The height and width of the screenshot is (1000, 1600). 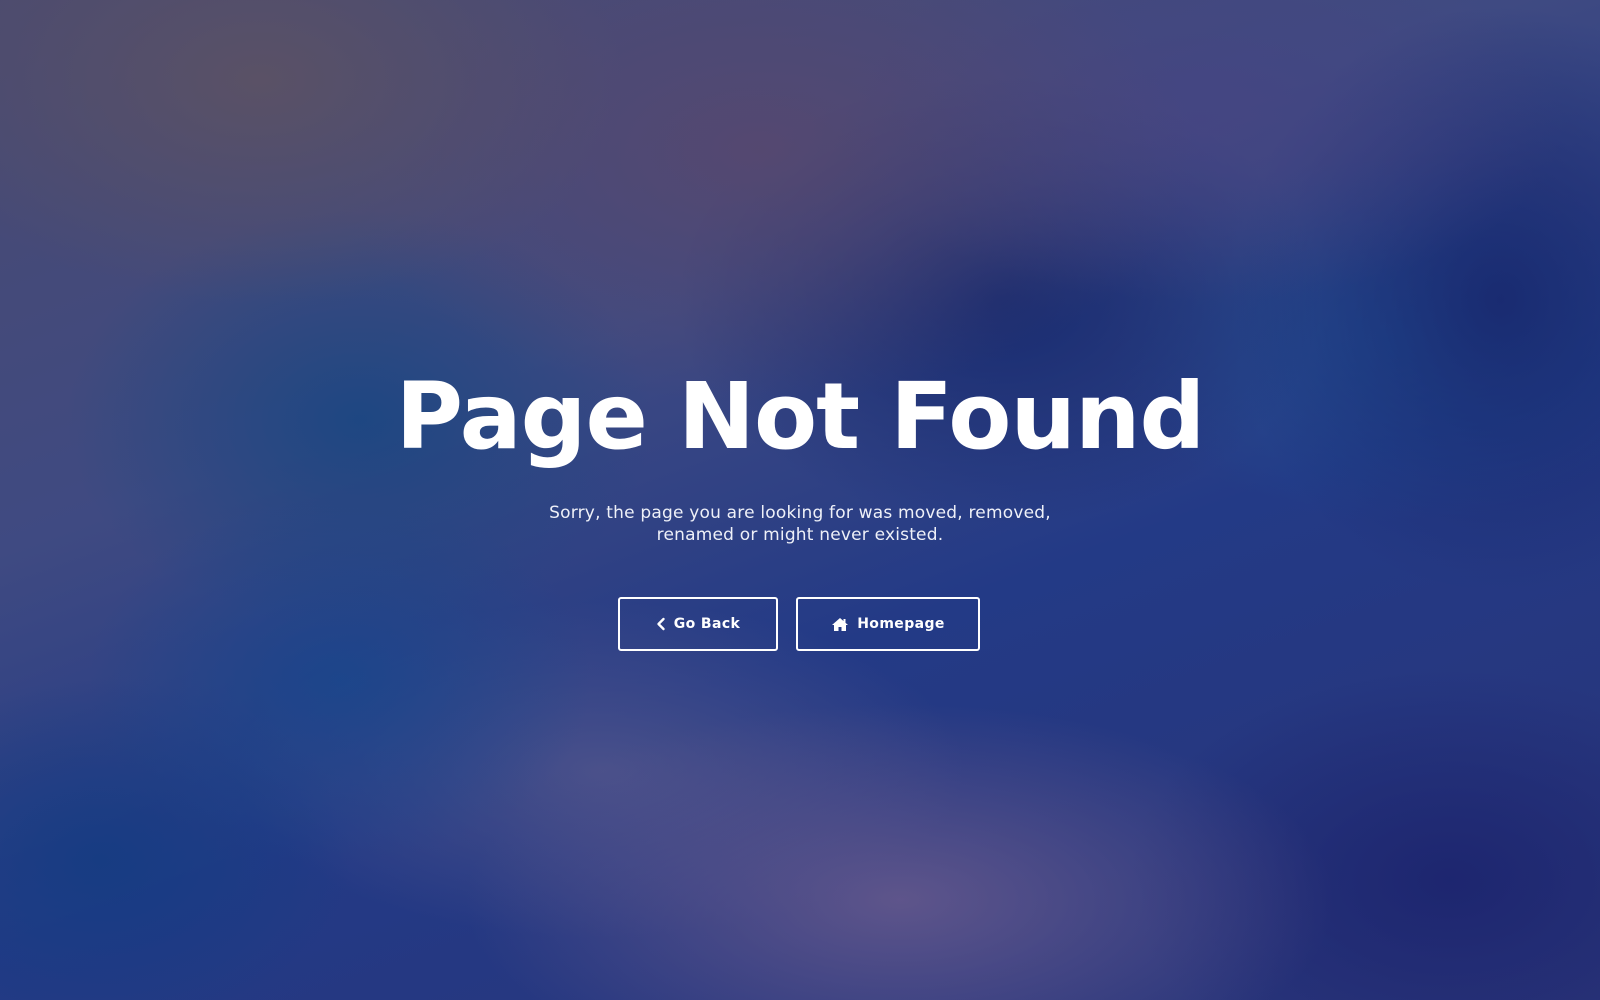 I want to click on go-back-button: Go Back, so click(x=698, y=624).